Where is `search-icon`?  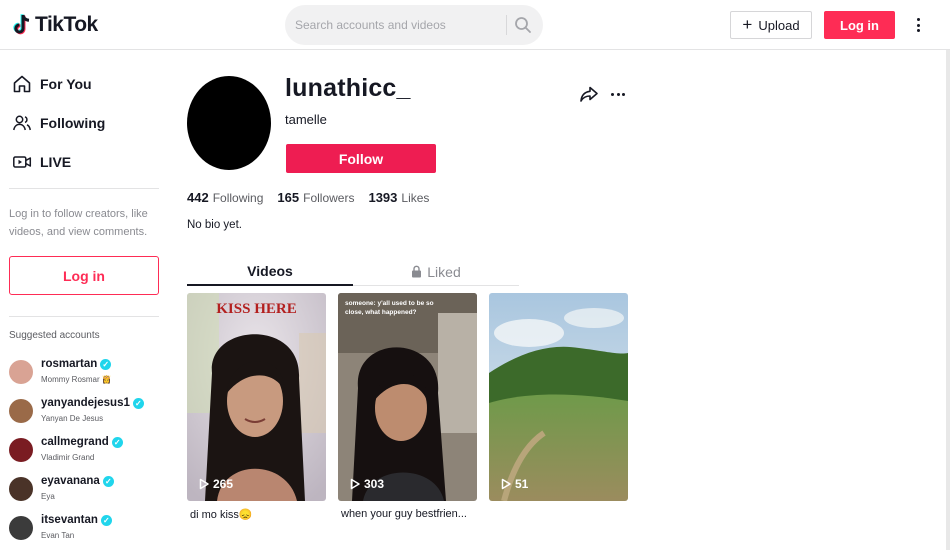 search-icon is located at coordinates (523, 25).